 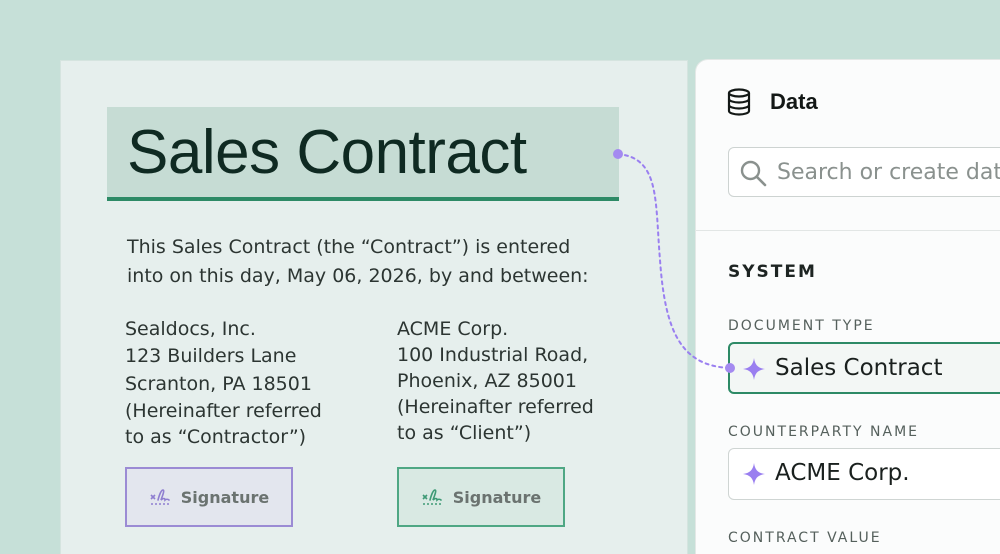 I want to click on party-client-street: 100 Industrial Road,, so click(x=493, y=355).